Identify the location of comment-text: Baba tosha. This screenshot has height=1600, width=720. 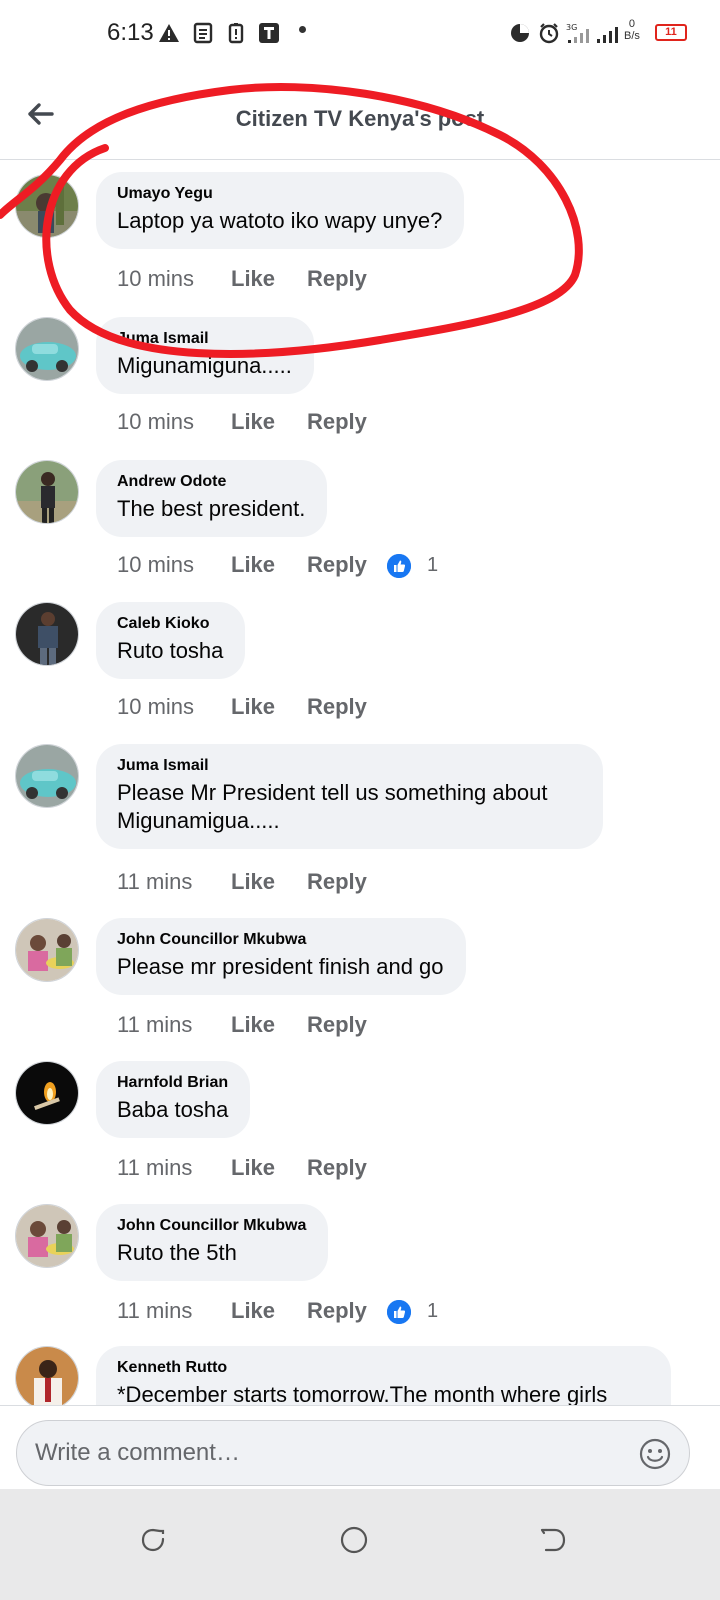
(173, 1109).